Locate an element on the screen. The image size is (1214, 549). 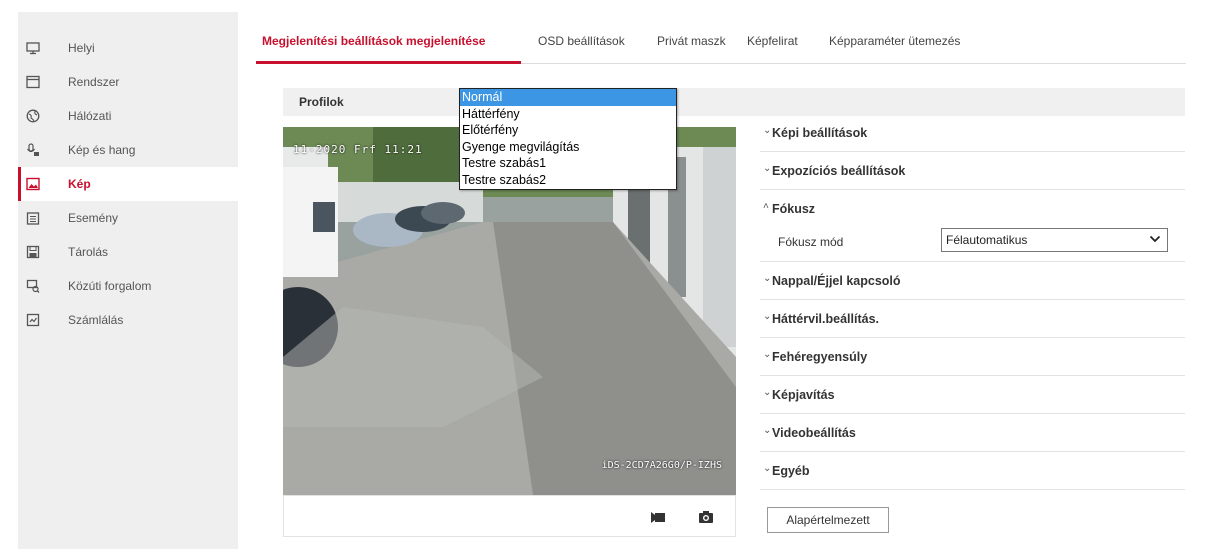
sidebar-item-audio-video: Kép és hang is located at coordinates (128, 150).